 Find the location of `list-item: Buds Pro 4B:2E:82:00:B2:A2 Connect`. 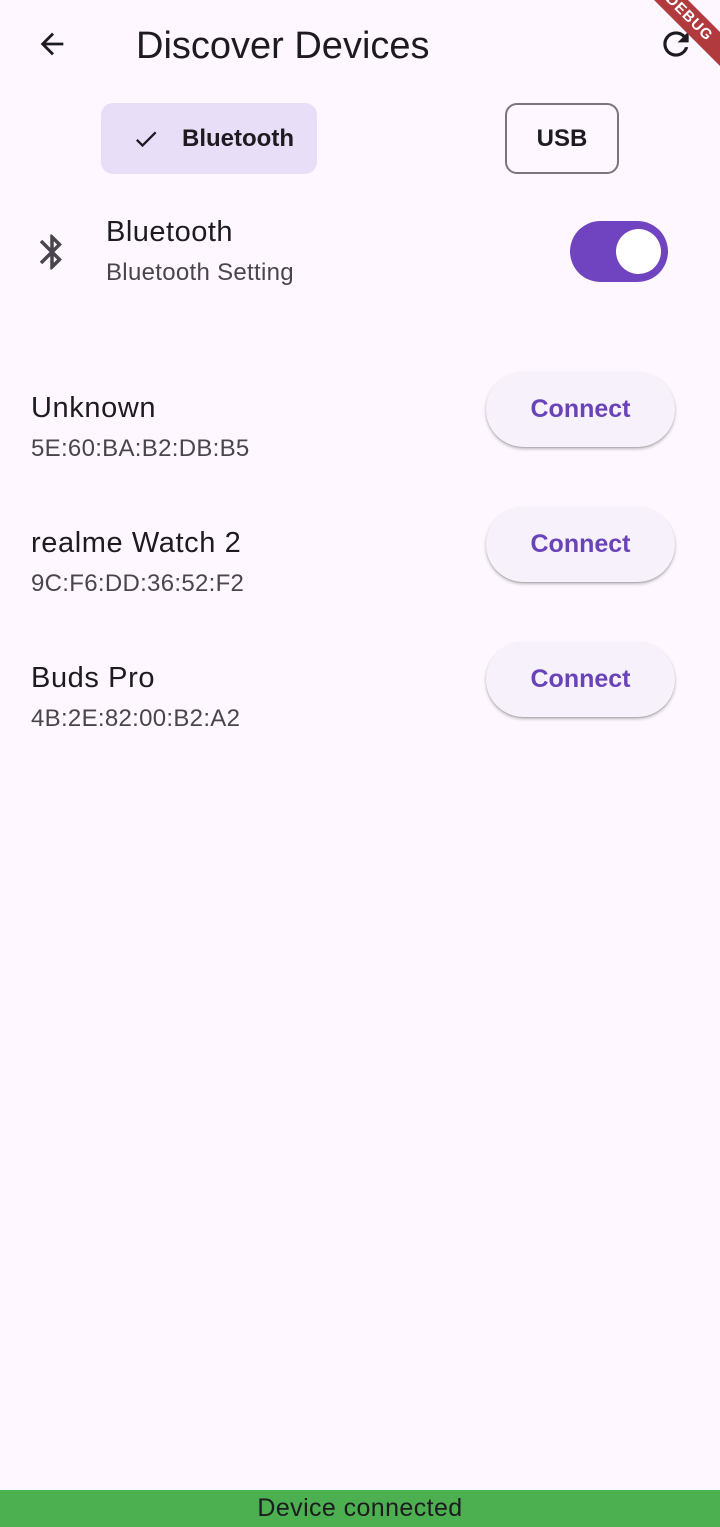

list-item: Buds Pro 4B:2E:82:00:B2:A2 Connect is located at coordinates (360, 701).